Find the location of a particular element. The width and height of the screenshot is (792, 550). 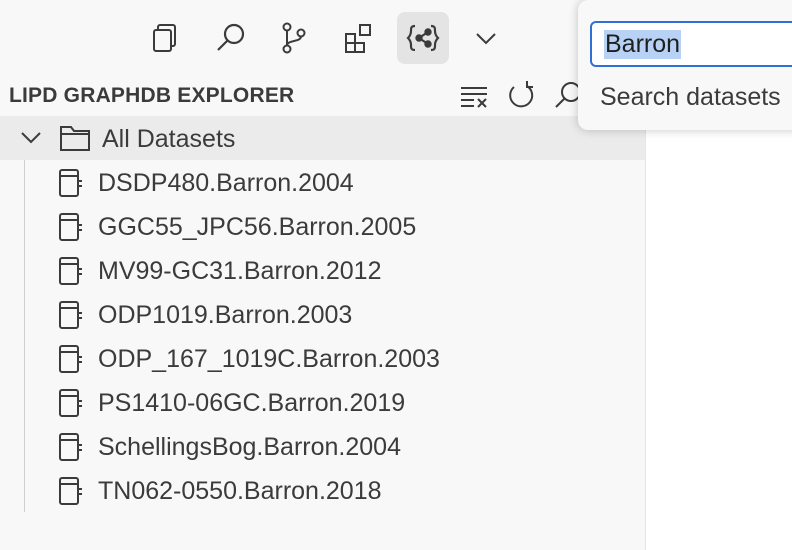

more-views-button is located at coordinates (486, 38).